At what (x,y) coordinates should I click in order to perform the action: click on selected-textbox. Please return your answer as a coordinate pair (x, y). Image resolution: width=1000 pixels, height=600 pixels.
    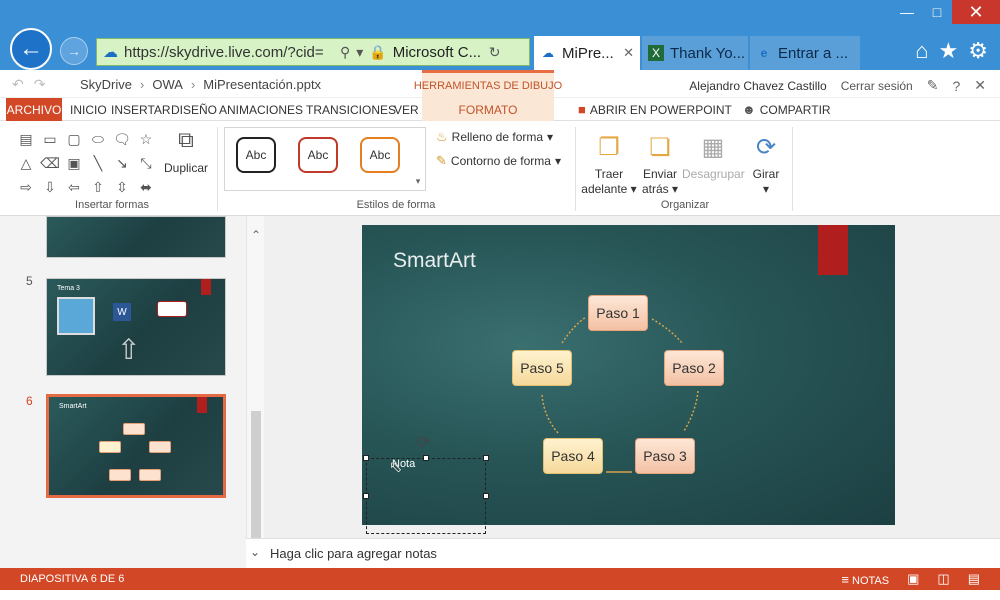
    Looking at the image, I should click on (426, 496).